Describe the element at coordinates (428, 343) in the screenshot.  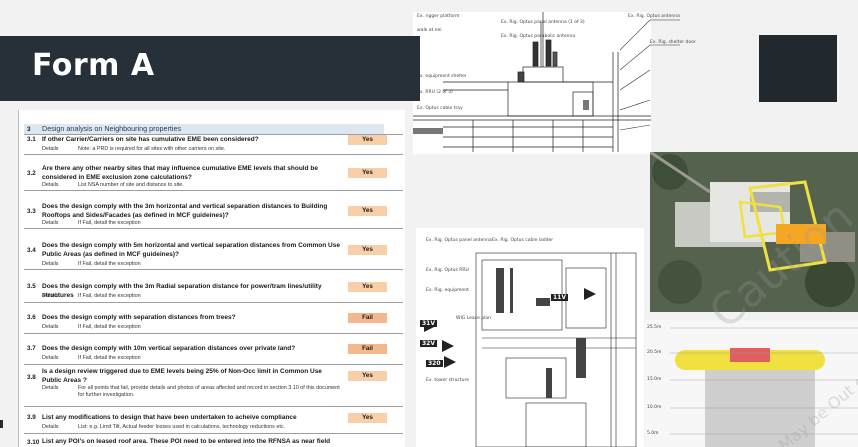
I see `sector-marker: 32V` at that location.